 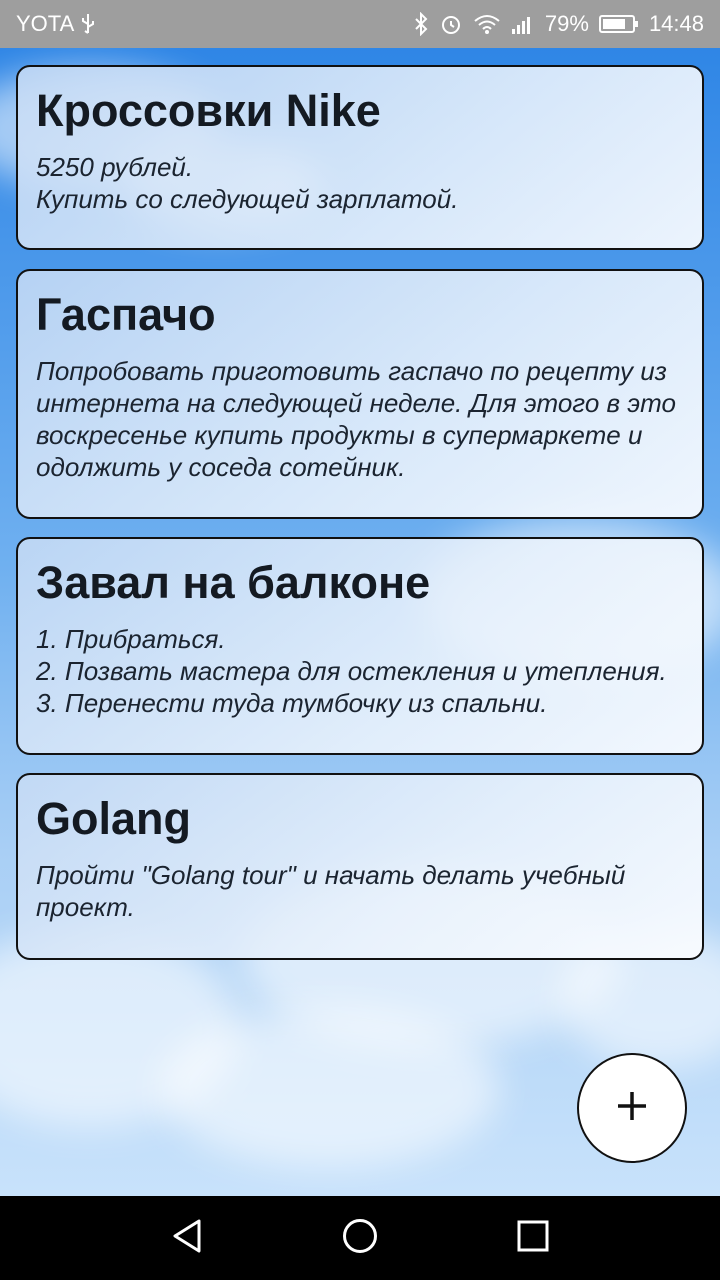 I want to click on navigation-bar, so click(x=360, y=1238).